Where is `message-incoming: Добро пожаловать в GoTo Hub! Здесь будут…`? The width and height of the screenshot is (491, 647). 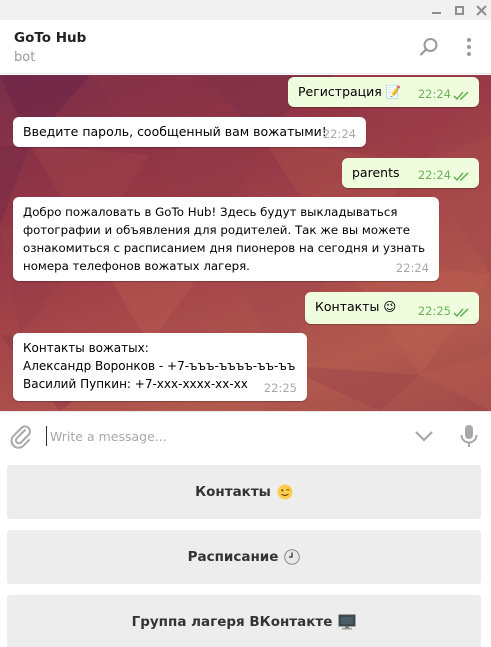
message-incoming: Добро пожаловать в GoTo Hub! Здесь будут… is located at coordinates (226, 239).